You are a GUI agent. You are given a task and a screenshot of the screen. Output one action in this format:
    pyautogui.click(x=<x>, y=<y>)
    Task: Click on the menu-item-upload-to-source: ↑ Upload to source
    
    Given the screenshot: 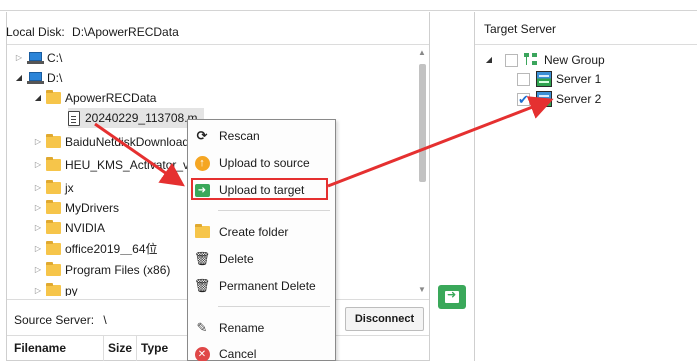 What is the action you would take?
    pyautogui.click(x=261, y=163)
    